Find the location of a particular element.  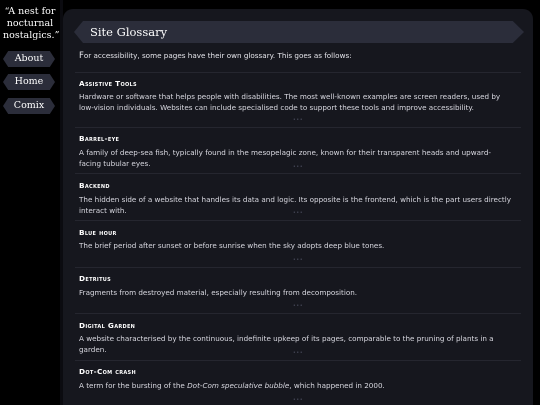

page-title: Site Glossary is located at coordinates (129, 32).